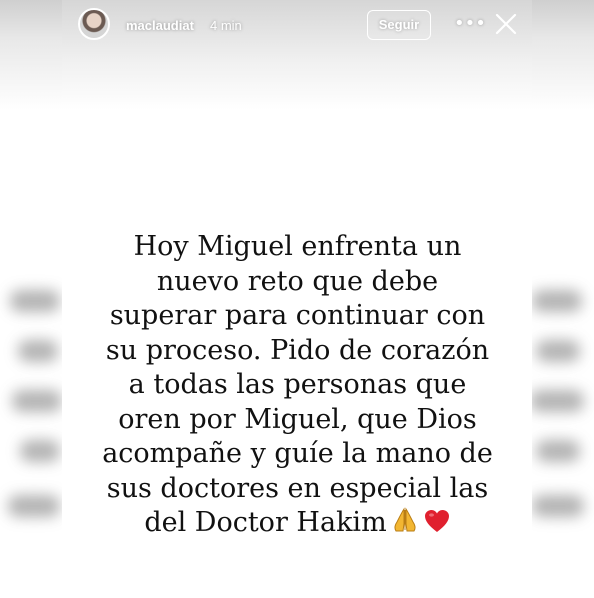 The image size is (594, 598). Describe the element at coordinates (297, 453) in the screenshot. I see `message-line: acompañe y guíe la mano de` at that location.